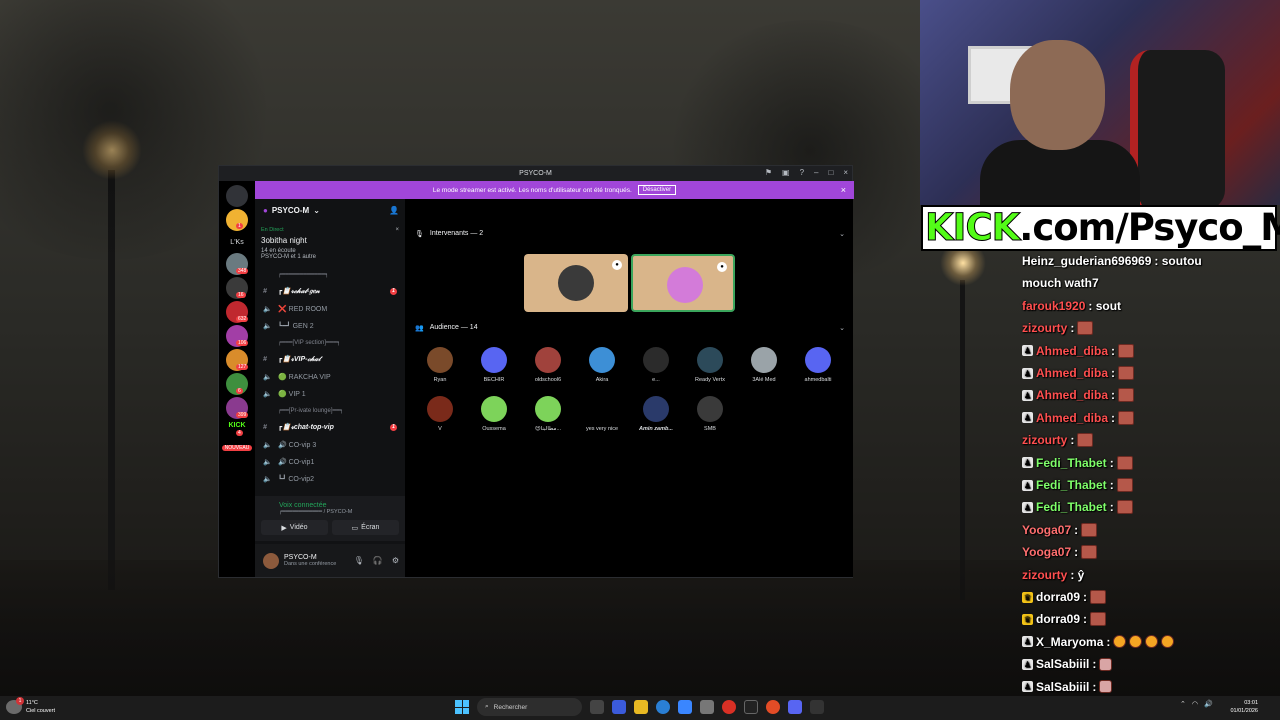 Image resolution: width=1280 pixels, height=720 pixels. I want to click on chevron-up-icon: ⌃, so click(1183, 704).